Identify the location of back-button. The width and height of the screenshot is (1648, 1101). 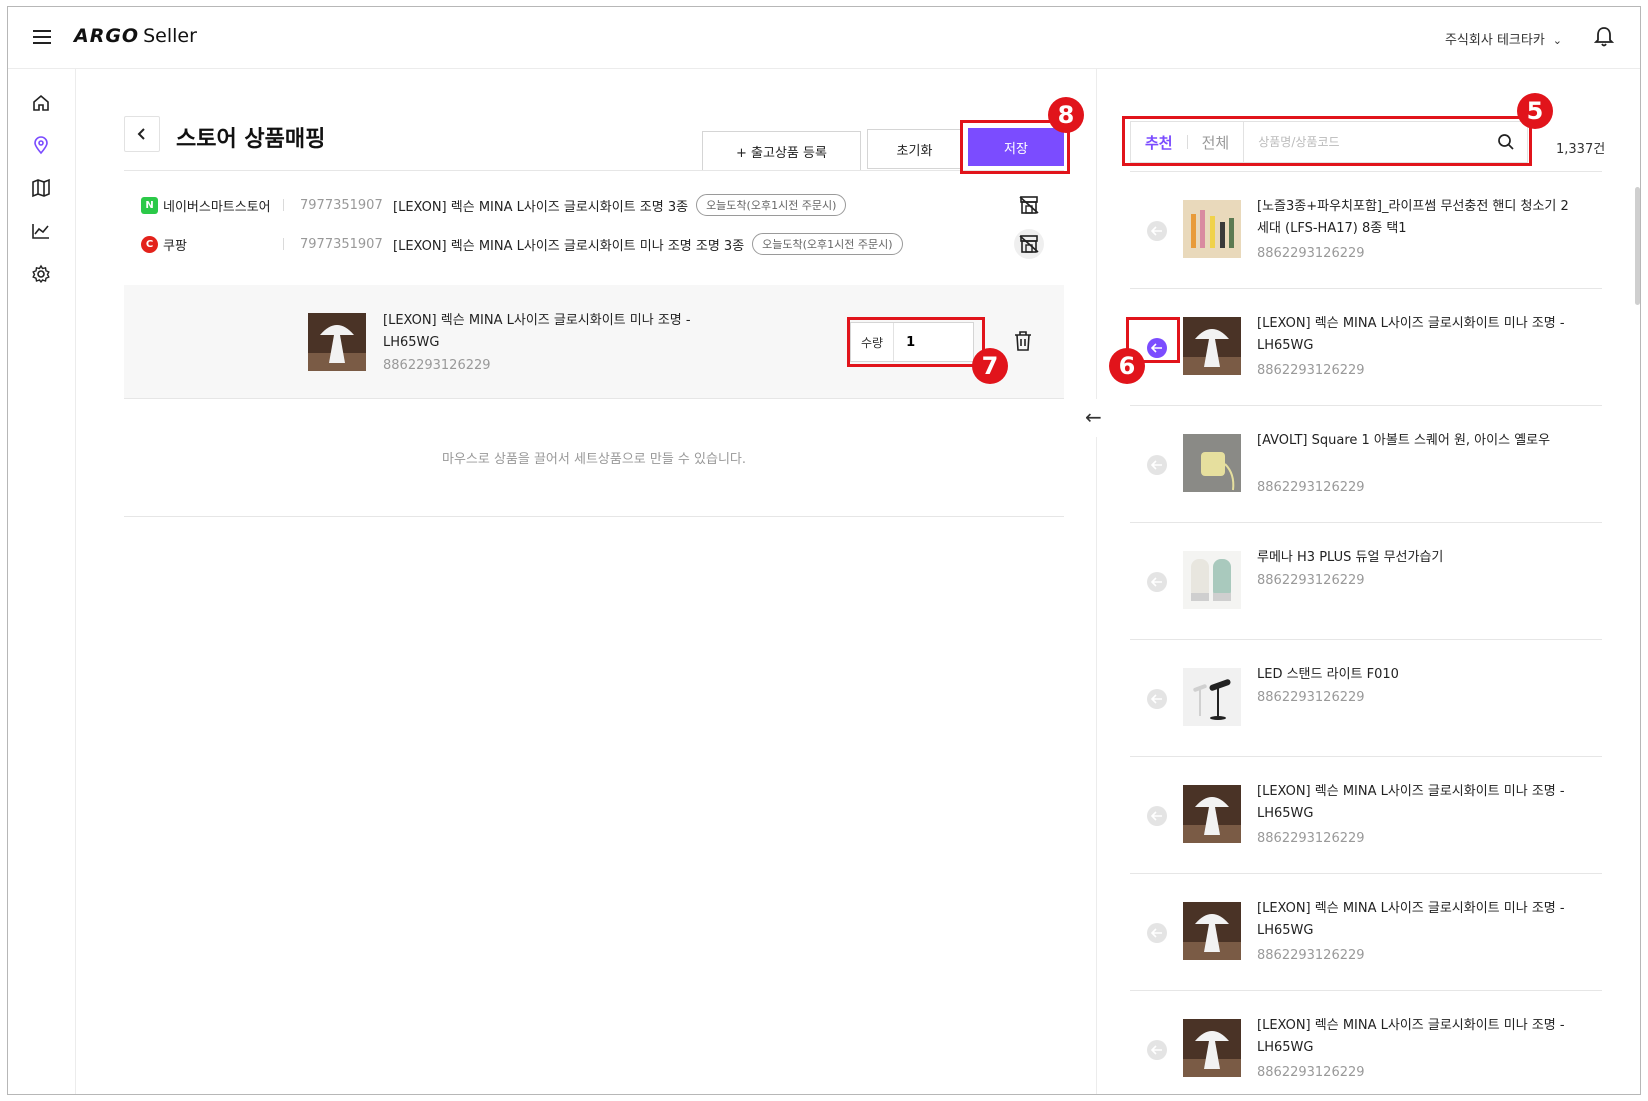
(142, 134).